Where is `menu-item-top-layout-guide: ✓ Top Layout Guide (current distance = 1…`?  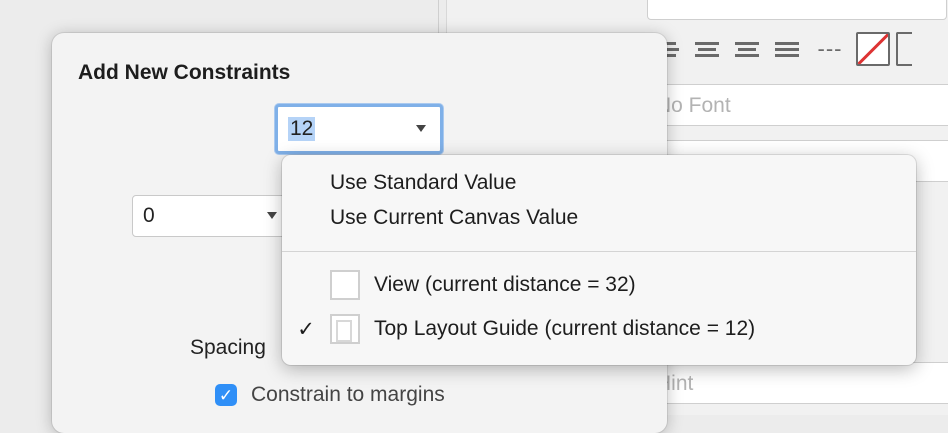 menu-item-top-layout-guide: ✓ Top Layout Guide (current distance = 1… is located at coordinates (518, 329).